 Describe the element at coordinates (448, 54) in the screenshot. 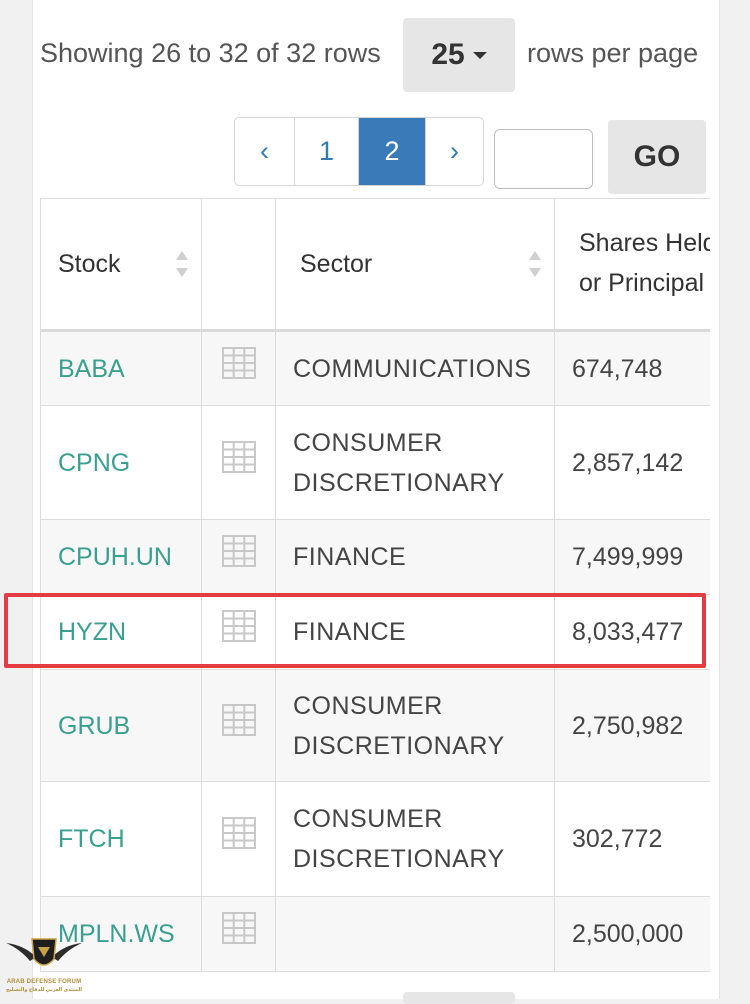

I see `page-size-value: 25` at that location.